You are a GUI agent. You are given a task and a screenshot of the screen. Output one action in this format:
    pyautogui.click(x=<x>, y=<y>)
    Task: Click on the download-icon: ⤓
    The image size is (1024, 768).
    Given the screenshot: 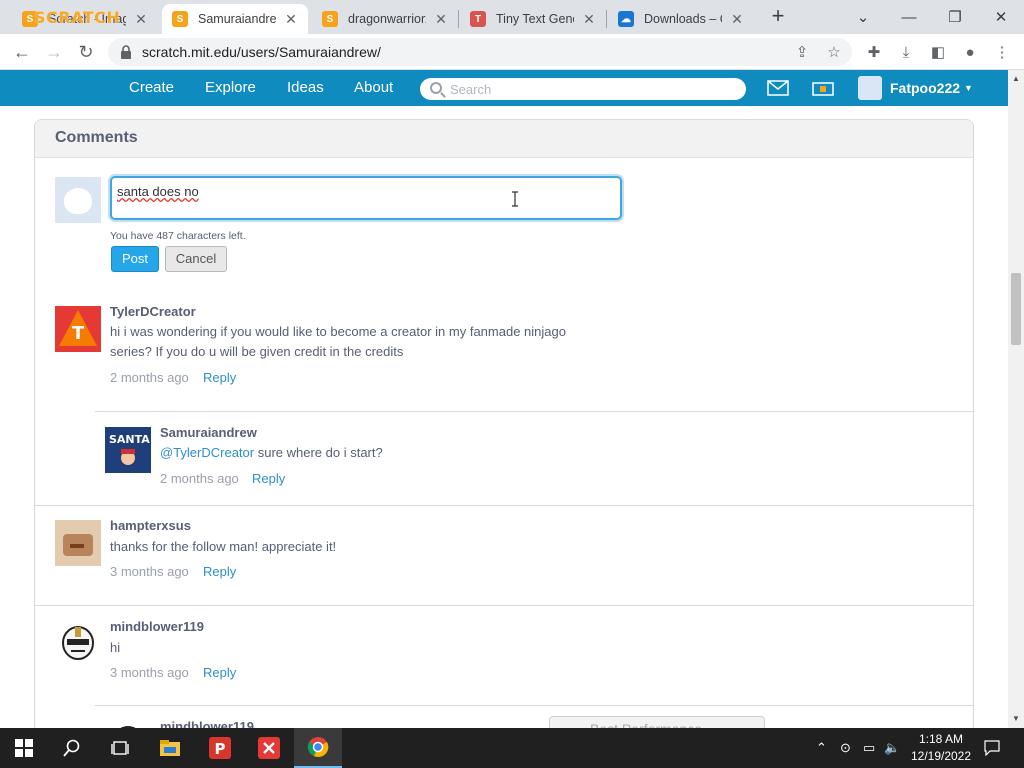 What is the action you would take?
    pyautogui.click(x=906, y=52)
    